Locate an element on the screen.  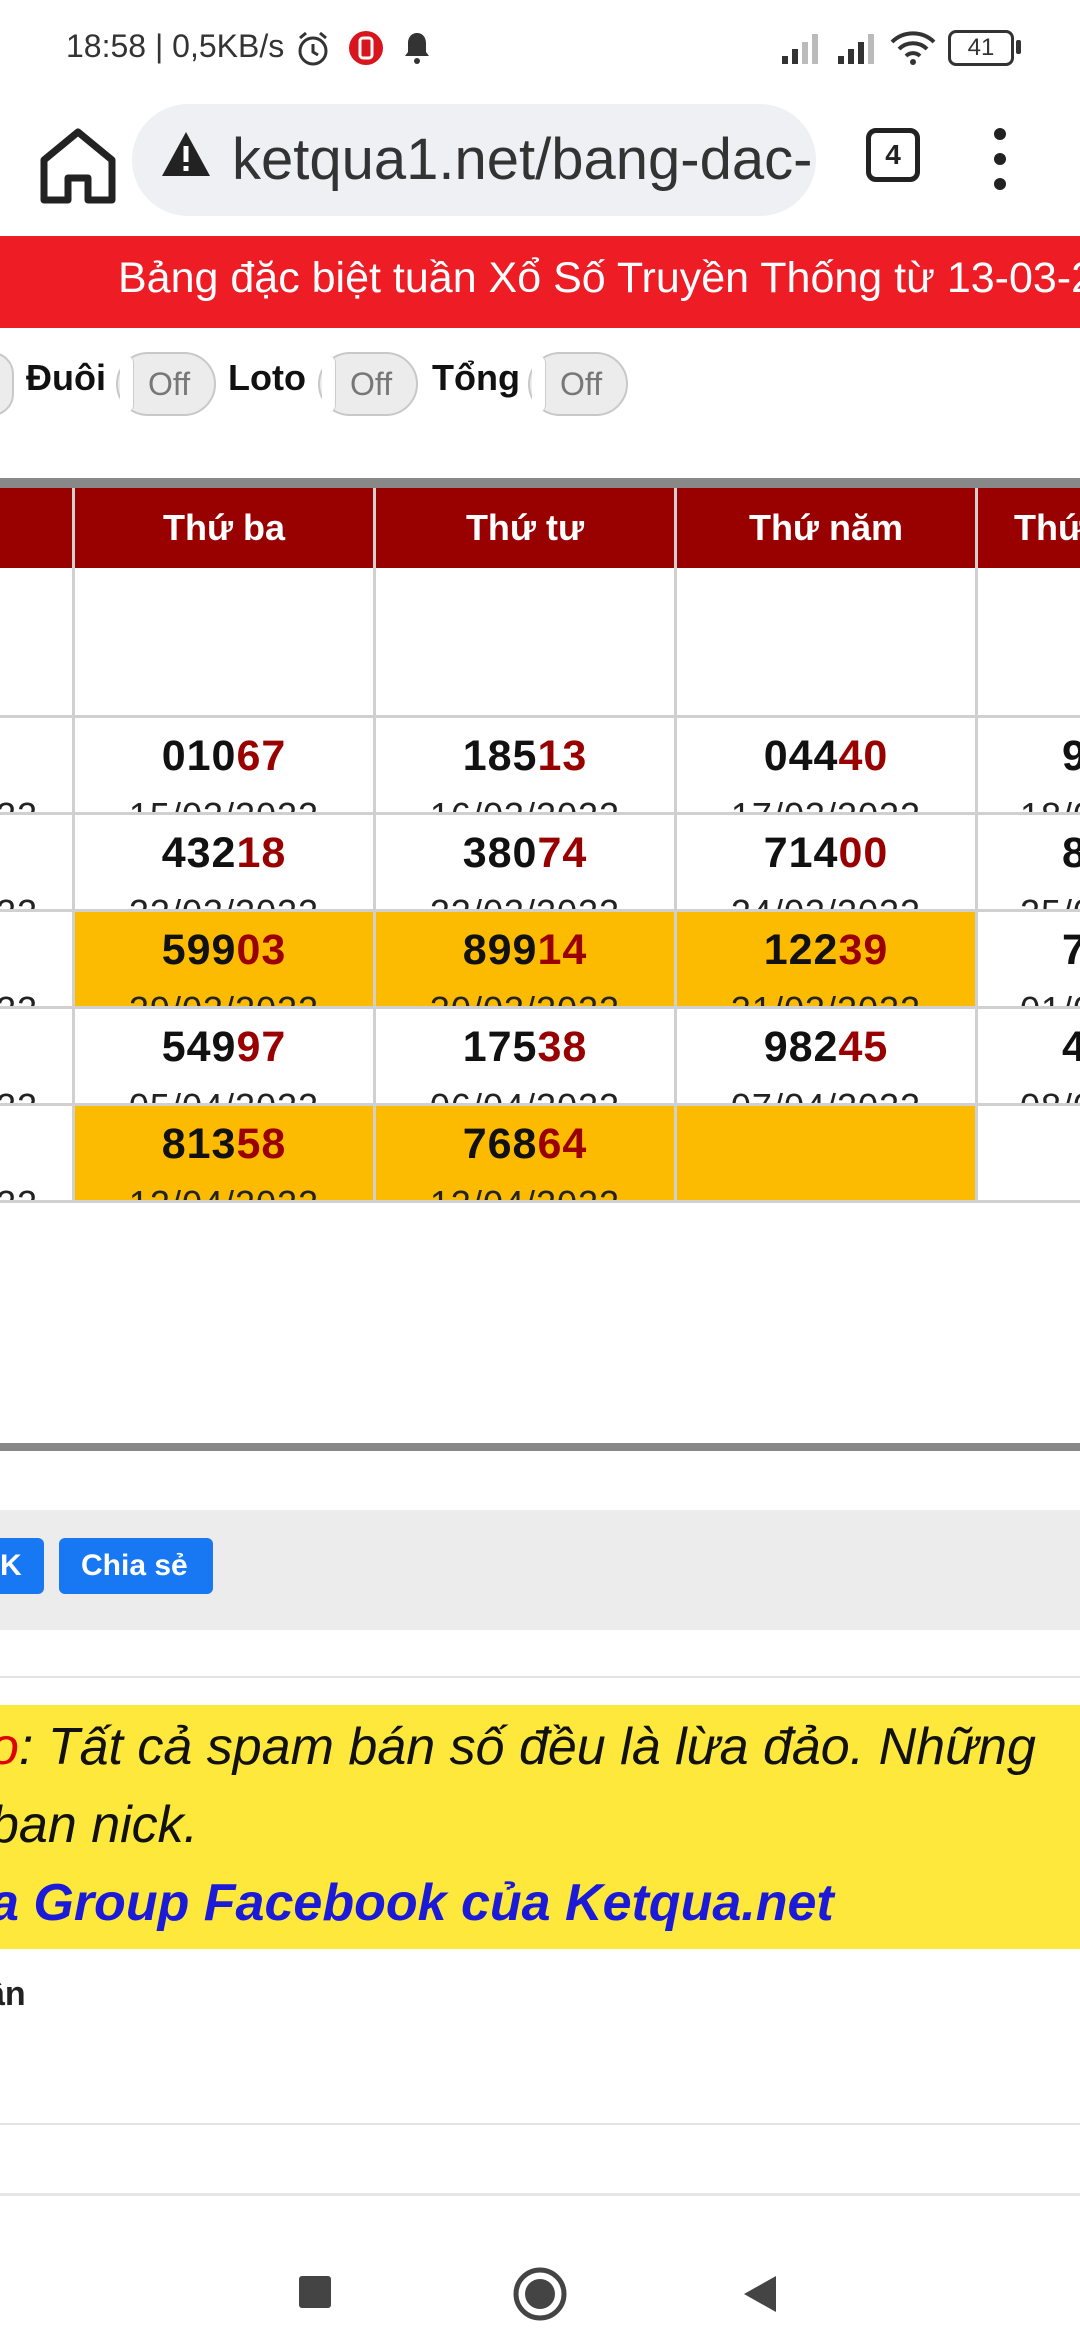
table-cell: 59903 29/03/2022 is located at coordinates (225, 960).